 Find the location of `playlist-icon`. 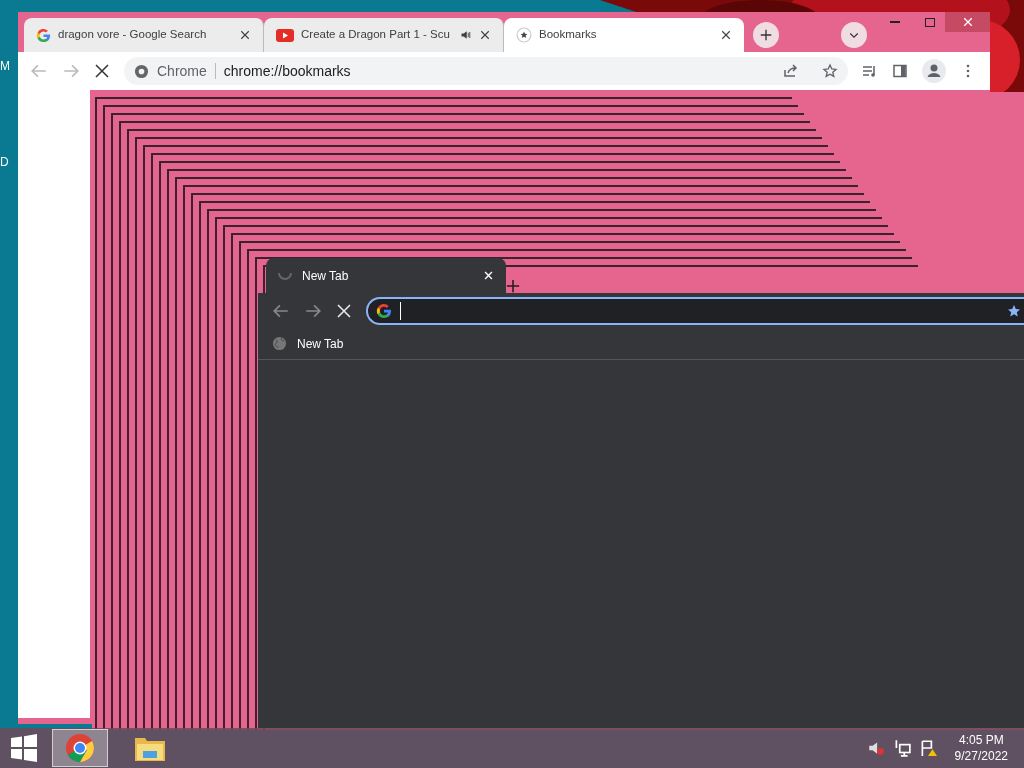

playlist-icon is located at coordinates (870, 71).